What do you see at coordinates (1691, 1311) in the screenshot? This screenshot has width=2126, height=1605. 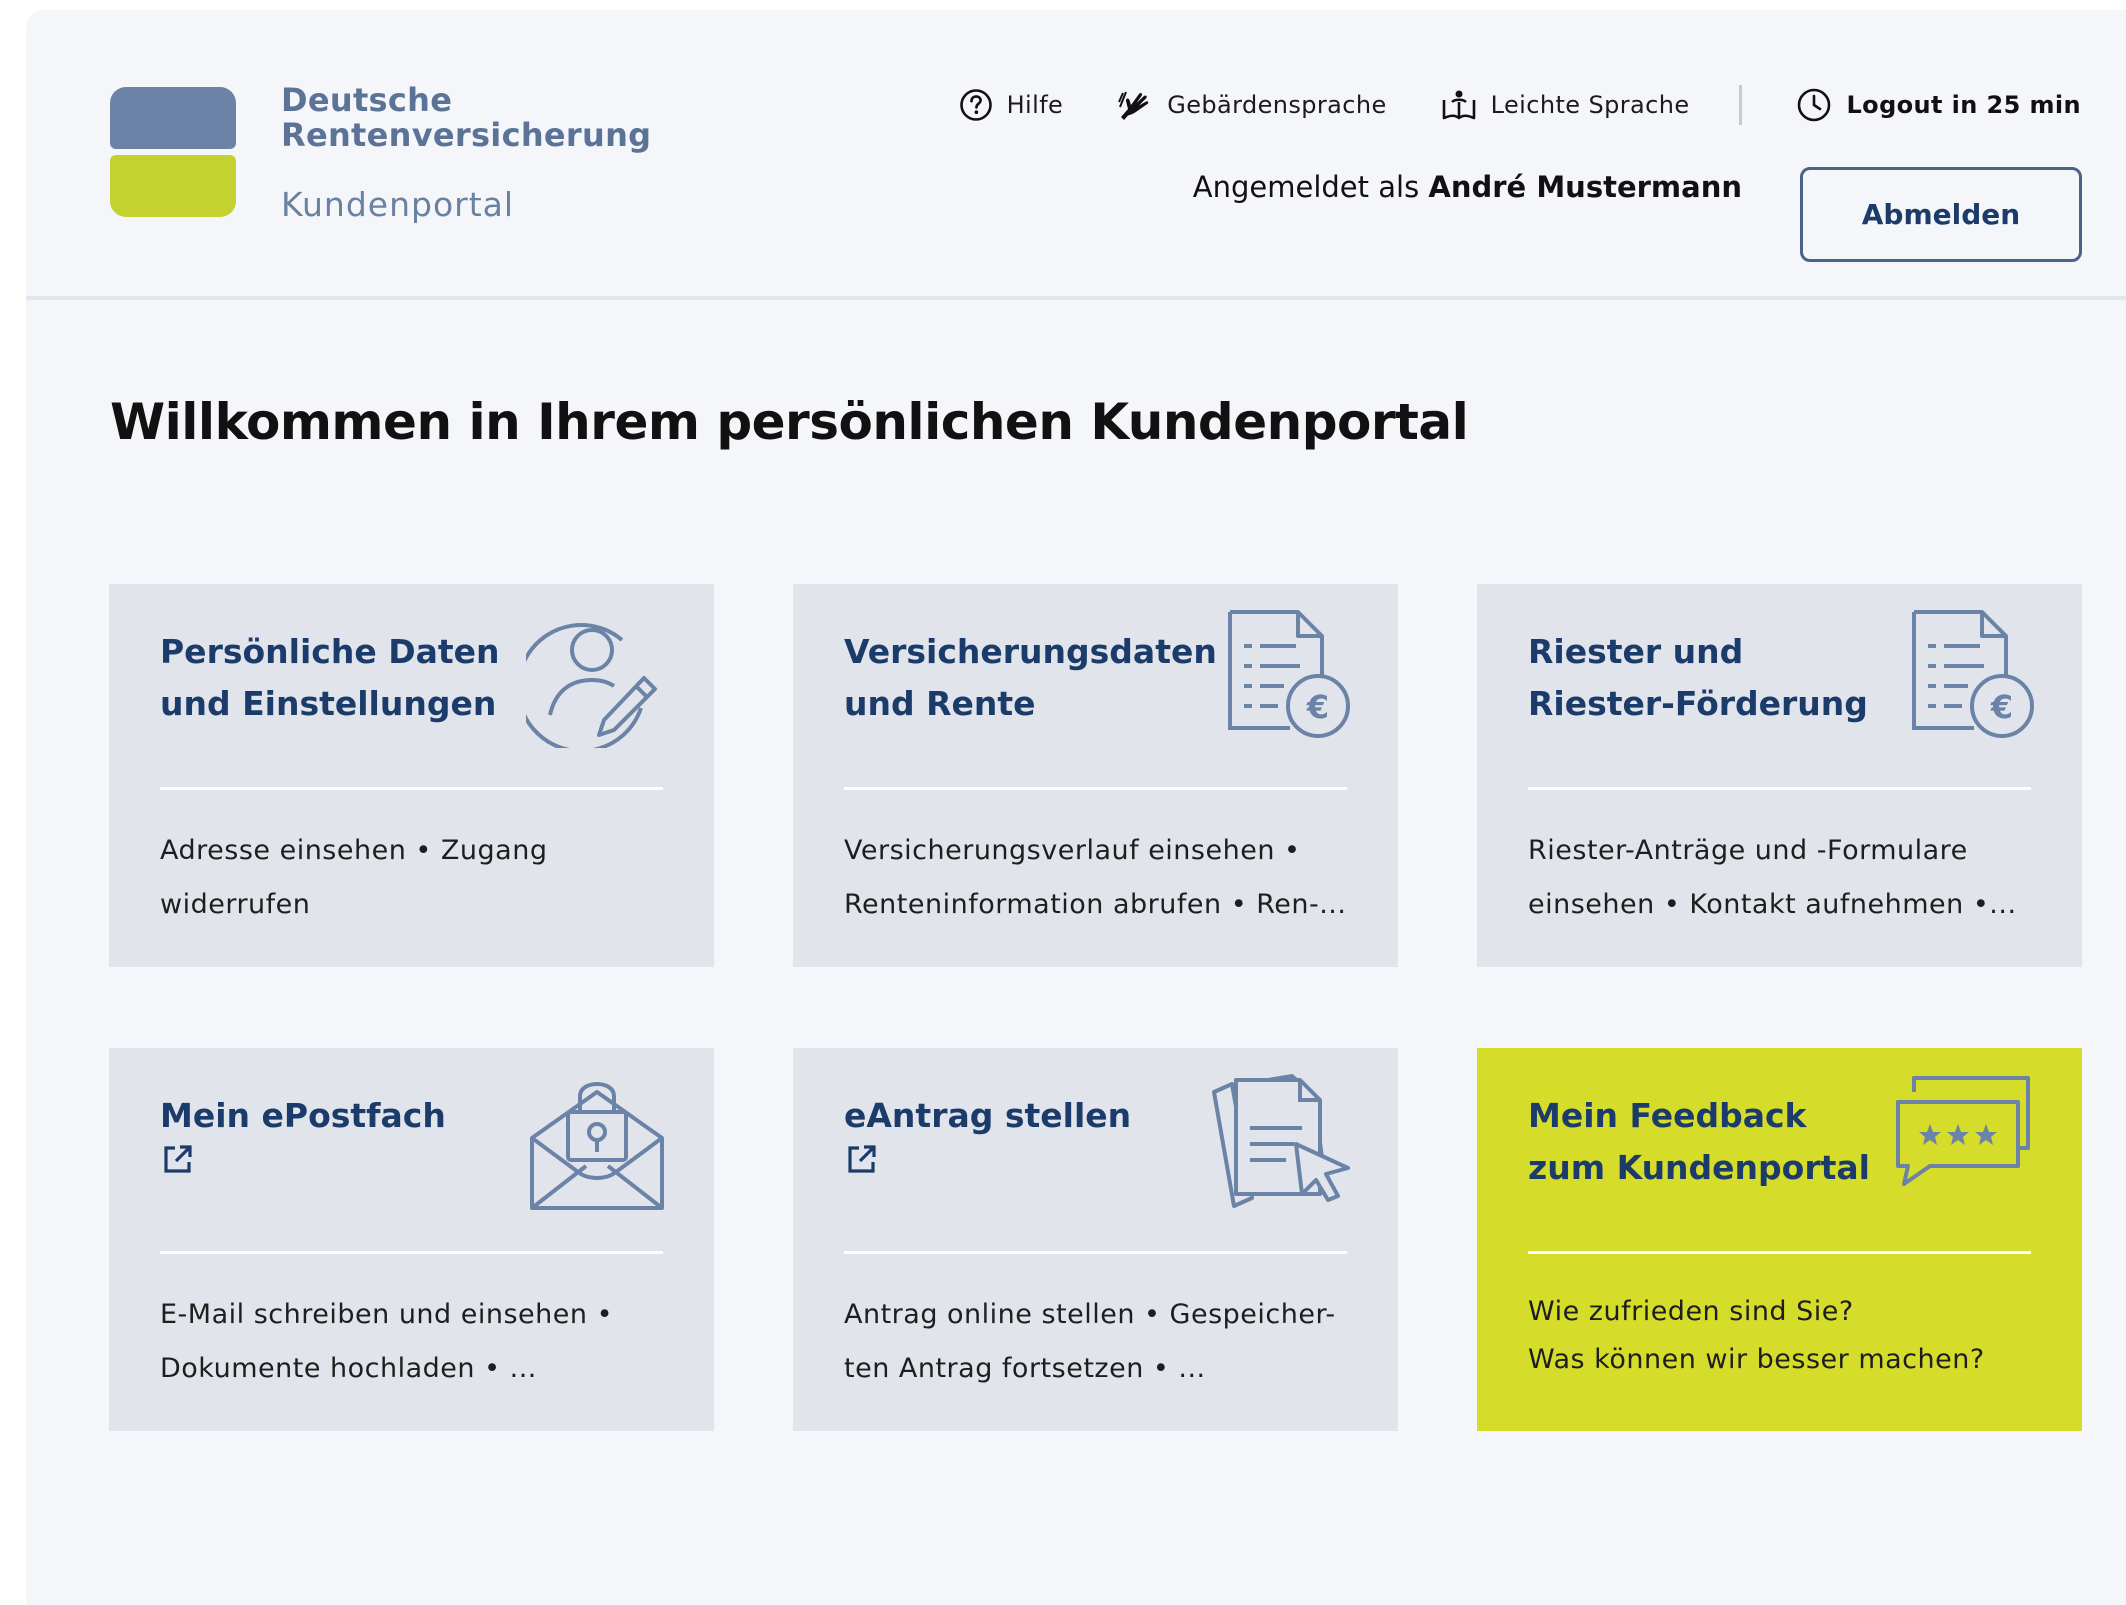 I see `feedback-question-1: Wie zufrieden sind Sie?` at bounding box center [1691, 1311].